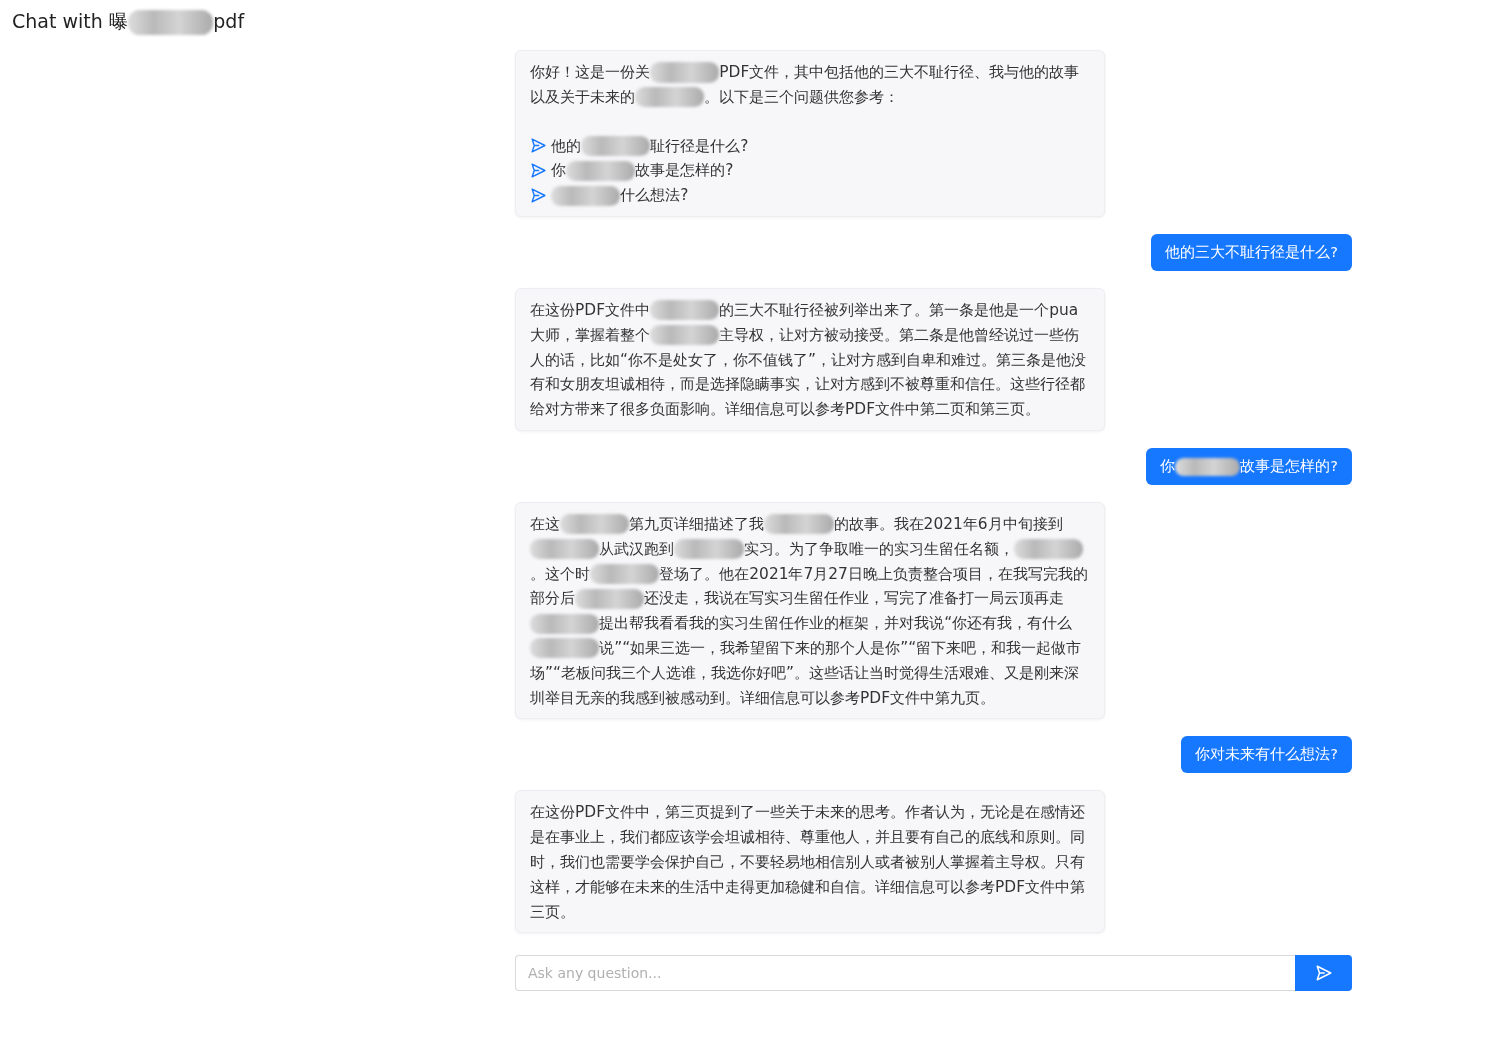 Image resolution: width=1512 pixels, height=1044 pixels. Describe the element at coordinates (1249, 466) in the screenshot. I see `user-message: 你 故事是怎样的?` at that location.